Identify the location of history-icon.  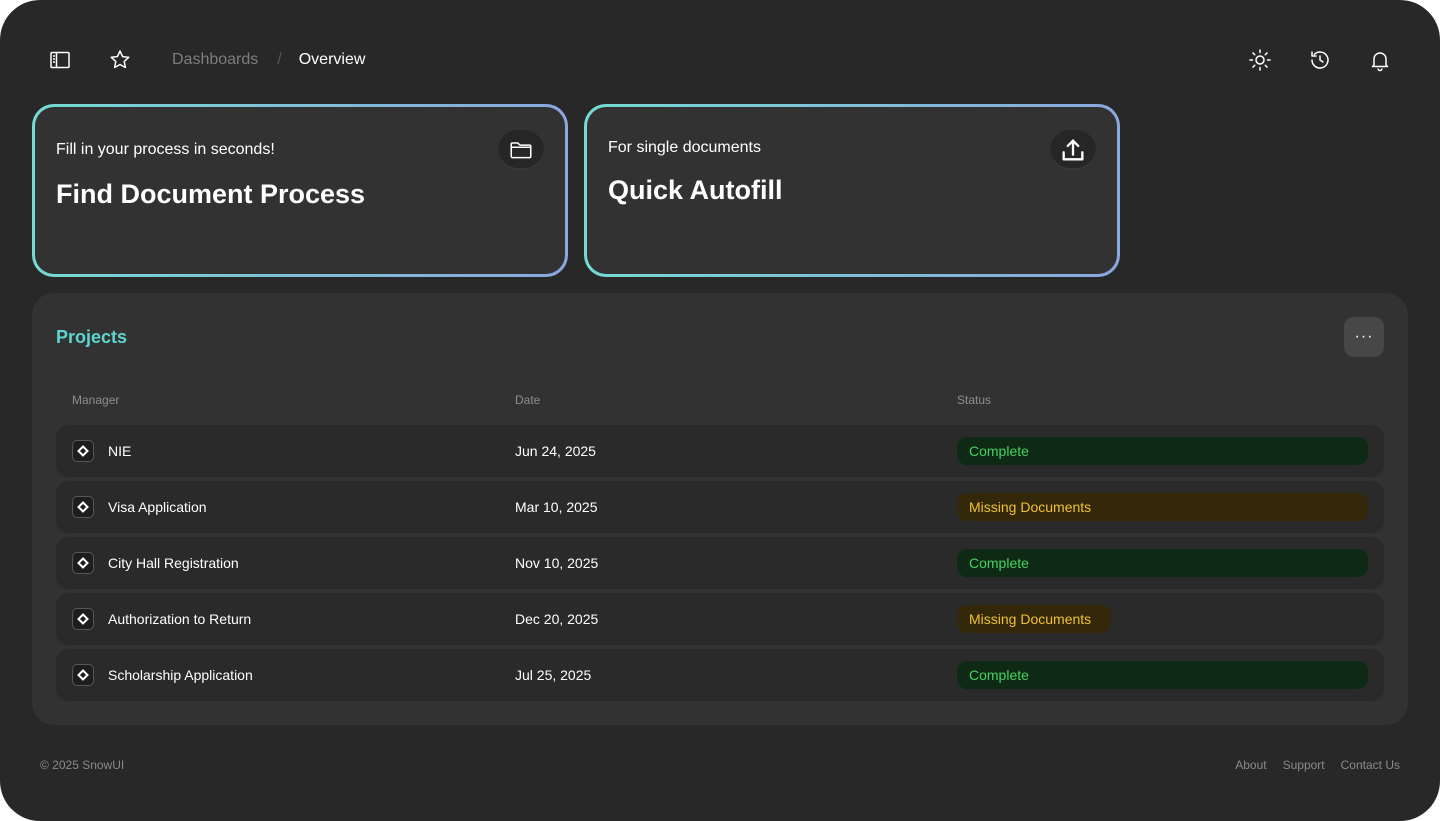
(1320, 60).